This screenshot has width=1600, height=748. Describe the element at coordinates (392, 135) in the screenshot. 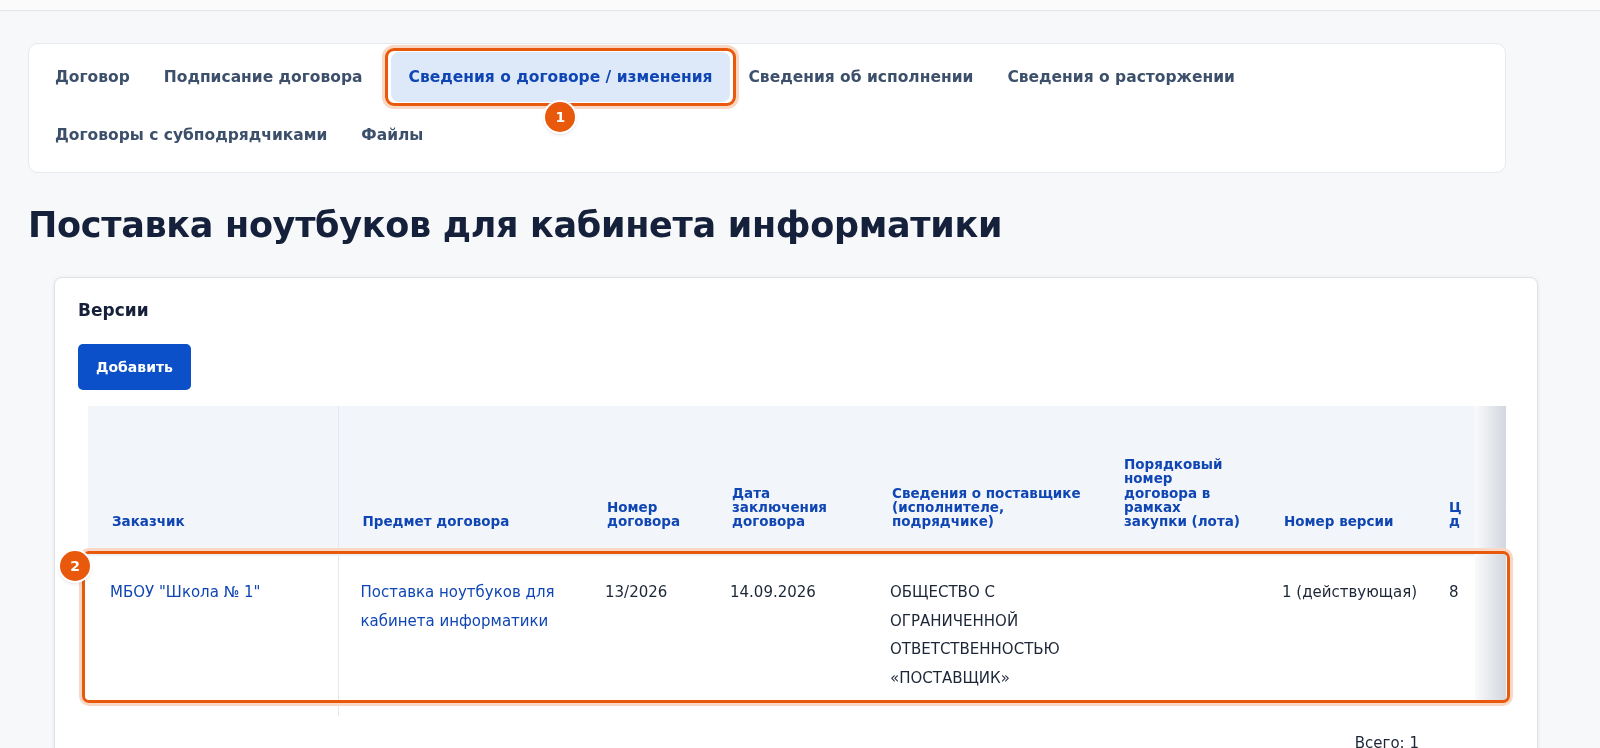

I see `tab: Файлы` at that location.